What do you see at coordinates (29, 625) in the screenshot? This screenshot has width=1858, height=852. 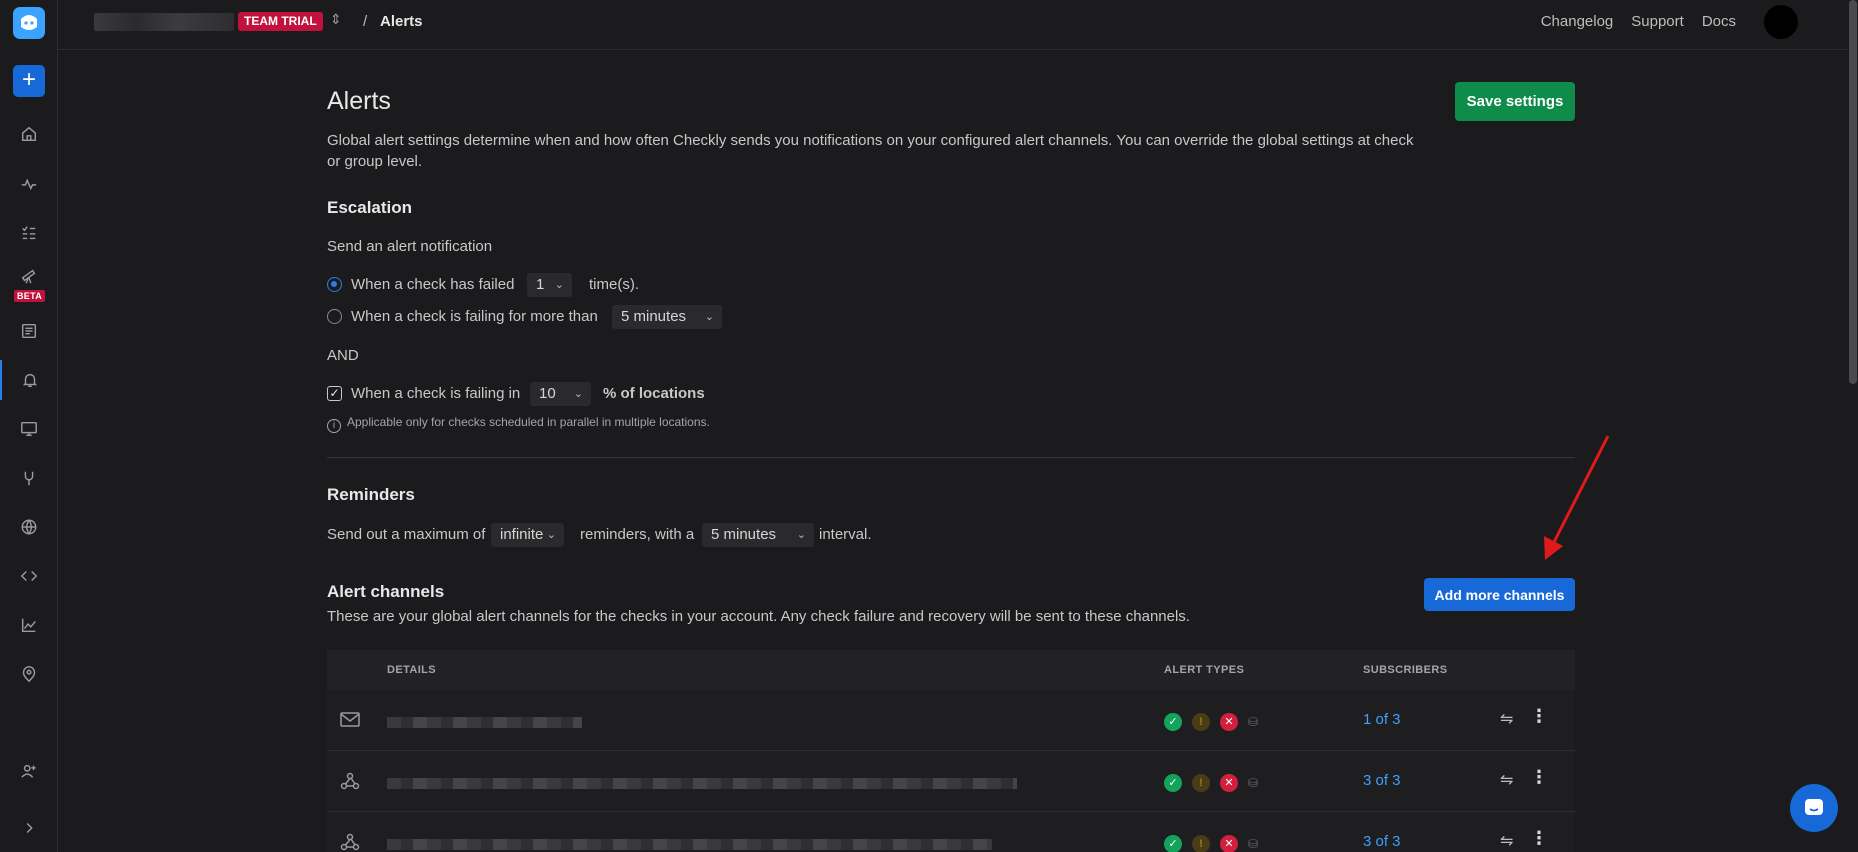 I see `chart-icon` at bounding box center [29, 625].